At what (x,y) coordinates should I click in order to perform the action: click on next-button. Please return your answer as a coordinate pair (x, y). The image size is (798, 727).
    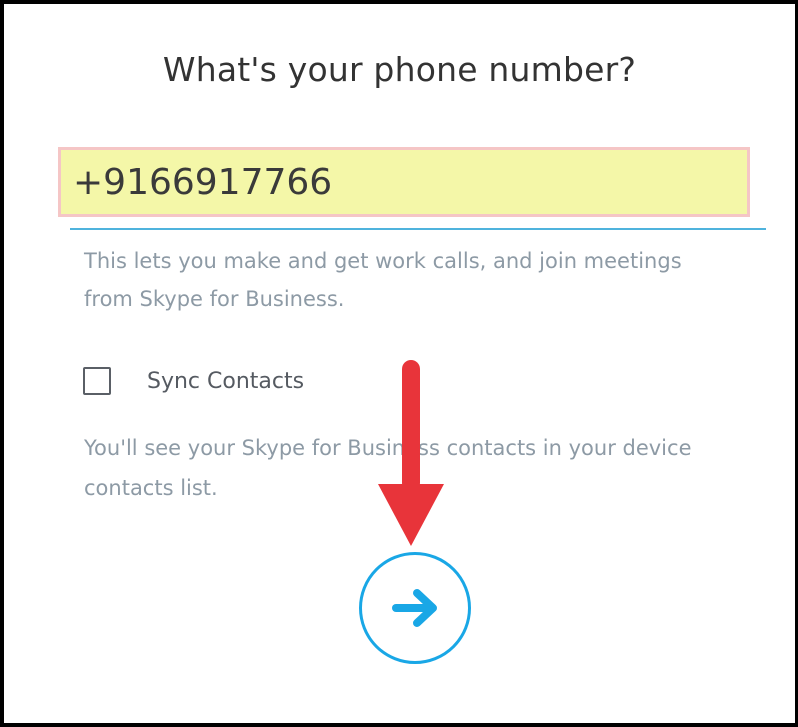
    Looking at the image, I should click on (415, 608).